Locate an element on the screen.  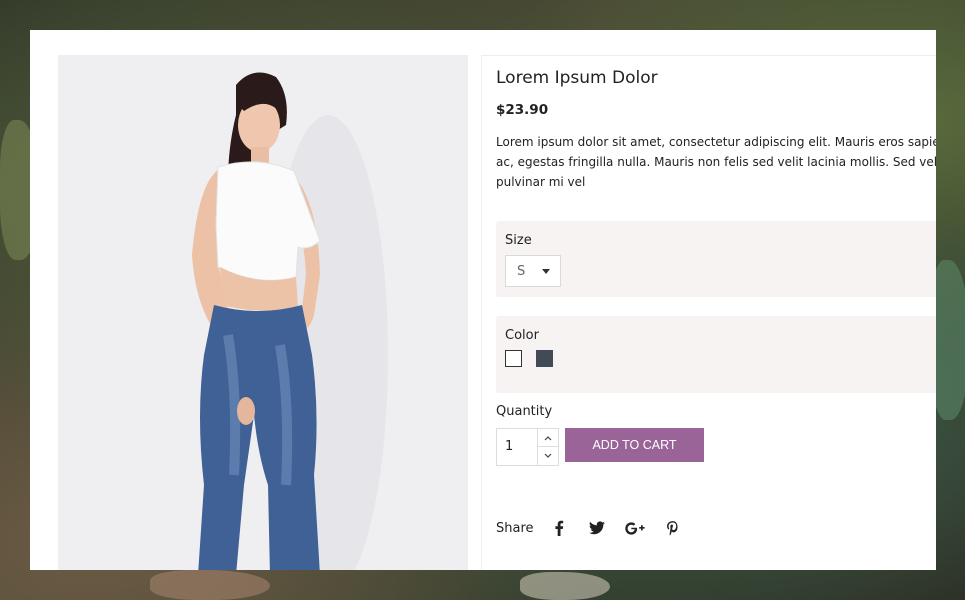
increment-button is located at coordinates (548, 438).